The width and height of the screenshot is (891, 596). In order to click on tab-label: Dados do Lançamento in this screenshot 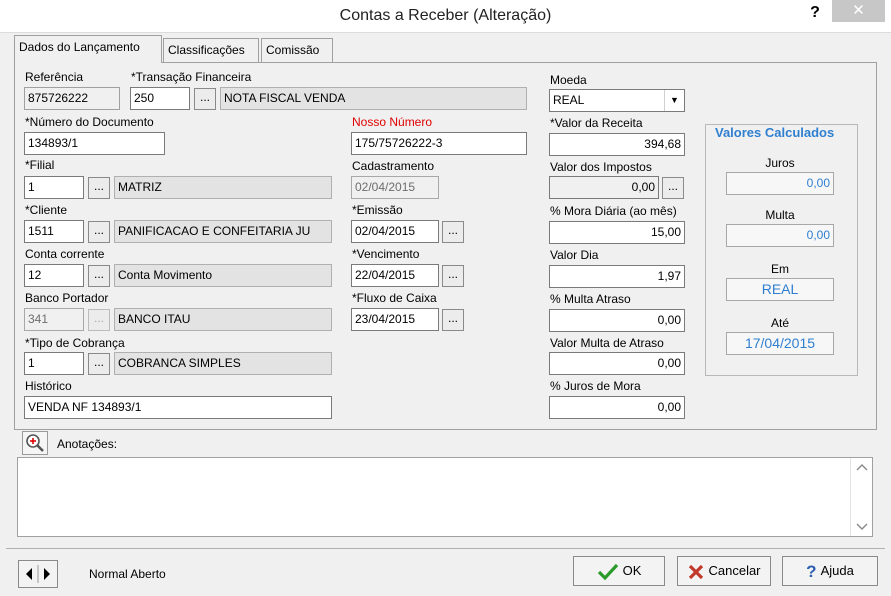, I will do `click(79, 47)`.